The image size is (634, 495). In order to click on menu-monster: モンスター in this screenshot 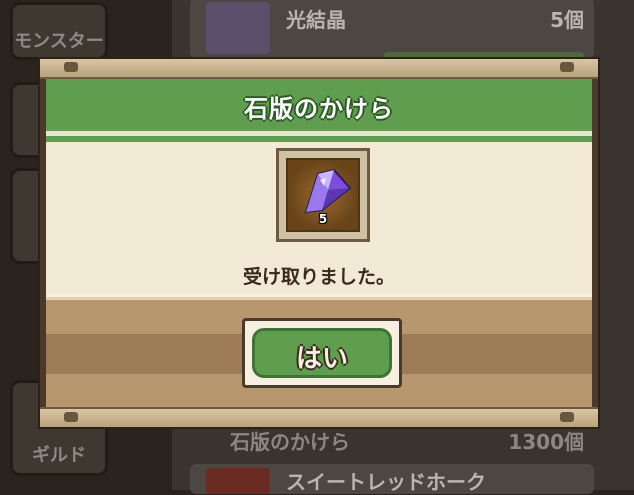, I will do `click(59, 31)`.